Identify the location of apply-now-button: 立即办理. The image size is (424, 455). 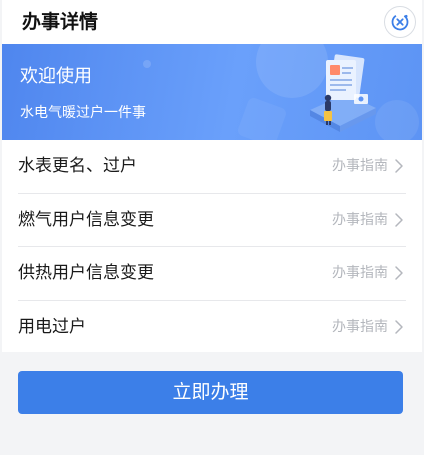
(210, 392).